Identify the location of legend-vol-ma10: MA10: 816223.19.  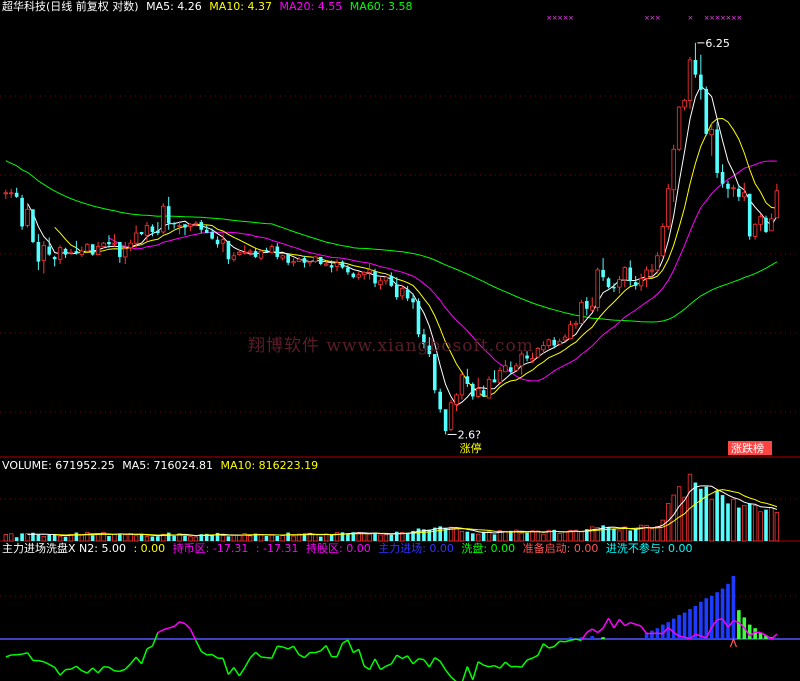
(269, 465).